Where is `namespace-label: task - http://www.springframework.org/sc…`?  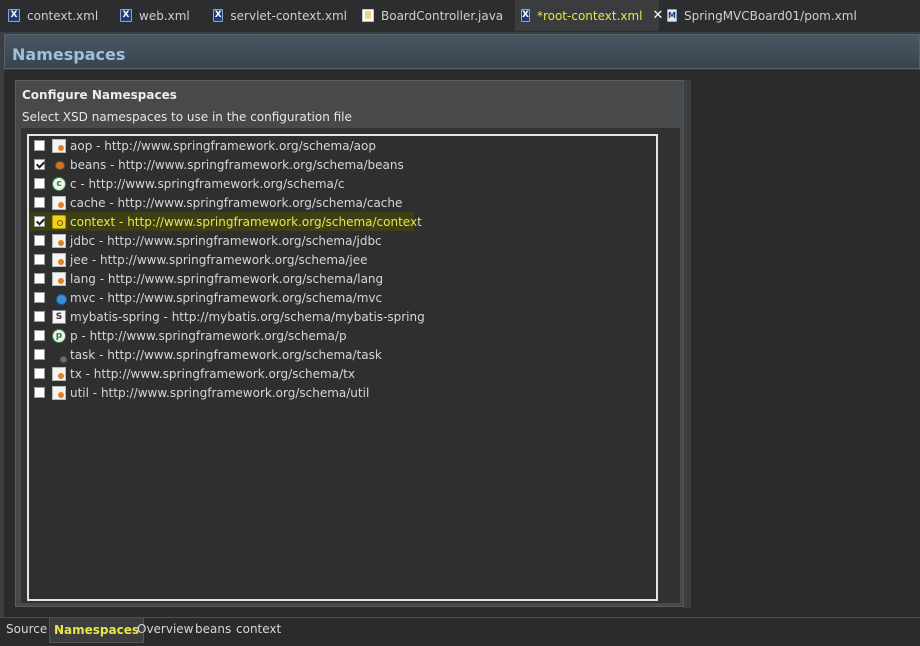 namespace-label: task - http://www.springframework.org/sc… is located at coordinates (226, 354).